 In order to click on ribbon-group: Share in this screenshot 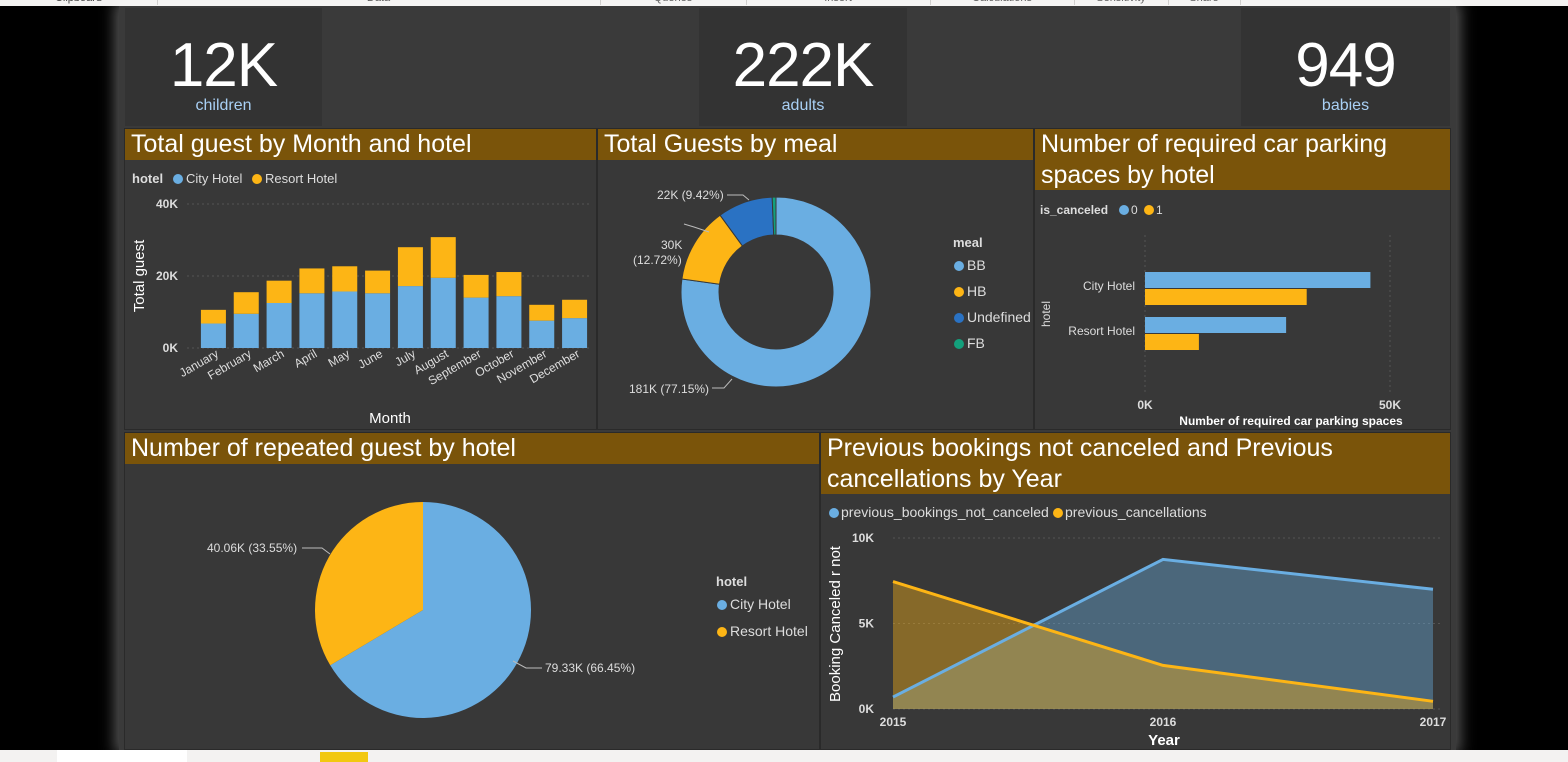, I will do `click(1204, 2)`.